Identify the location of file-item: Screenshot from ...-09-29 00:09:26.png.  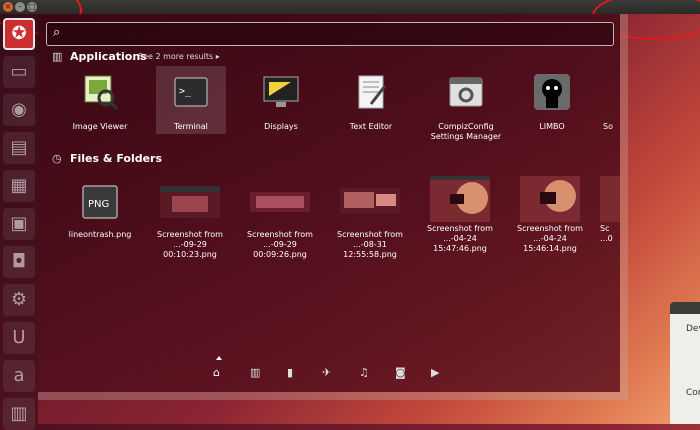
(280, 221).